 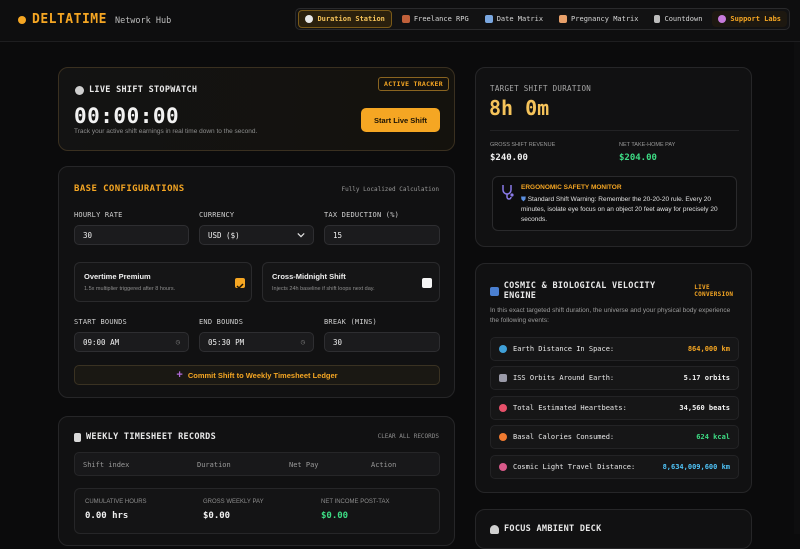 I want to click on currency-value: USD ($), so click(x=224, y=235).